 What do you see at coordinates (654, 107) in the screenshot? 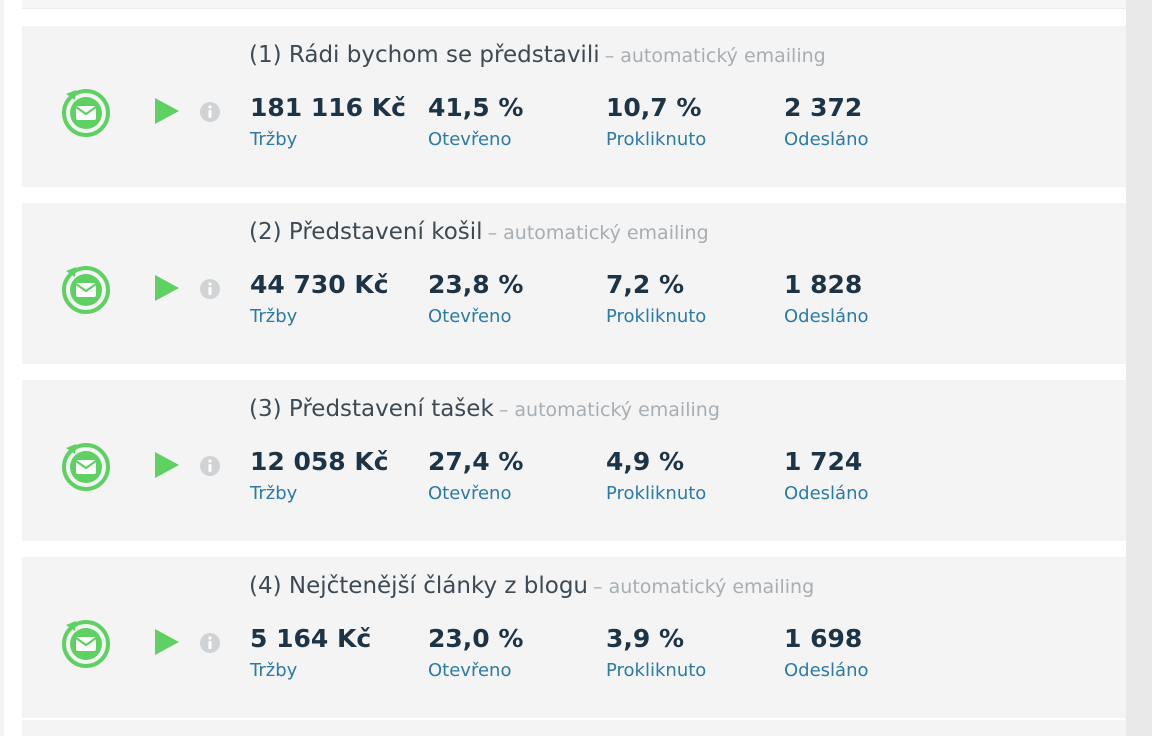
I see `stat-value: 10,7 %` at bounding box center [654, 107].